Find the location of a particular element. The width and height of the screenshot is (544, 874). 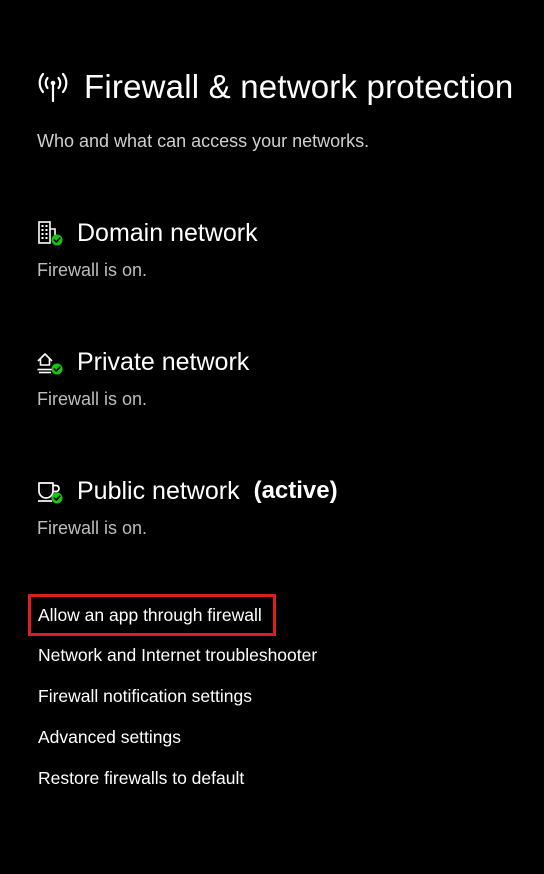

network-header: Private network is located at coordinates (276, 362).